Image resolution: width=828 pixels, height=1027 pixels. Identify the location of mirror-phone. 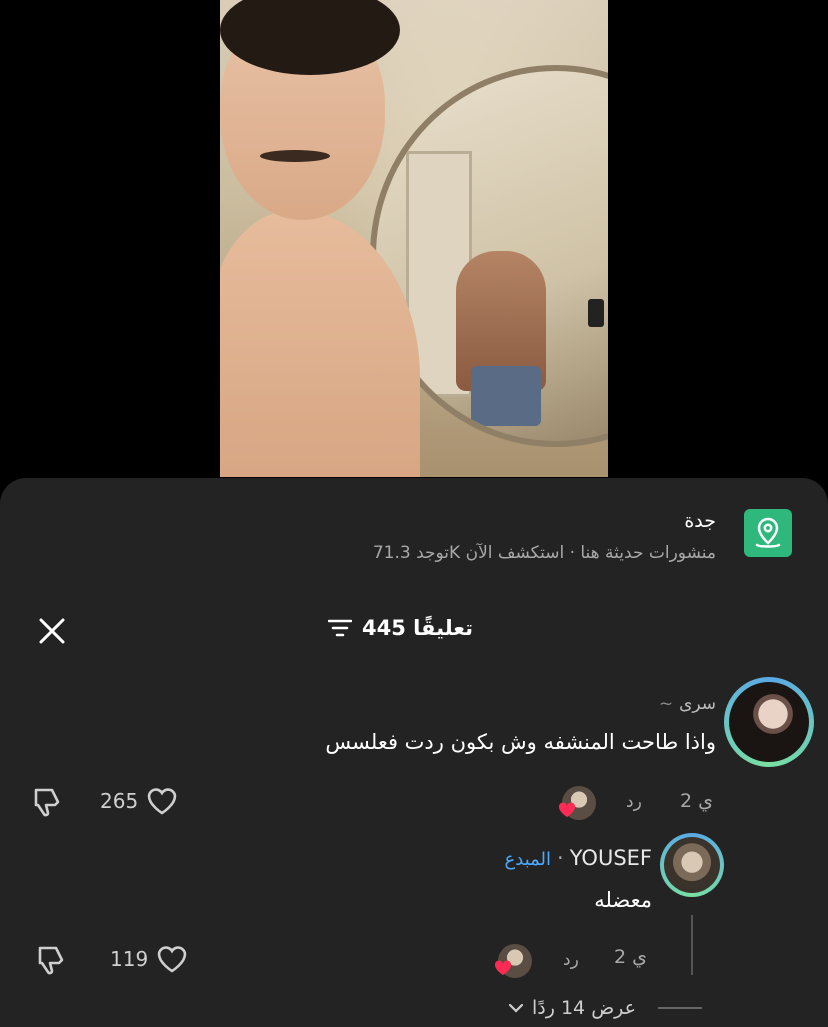
(596, 313).